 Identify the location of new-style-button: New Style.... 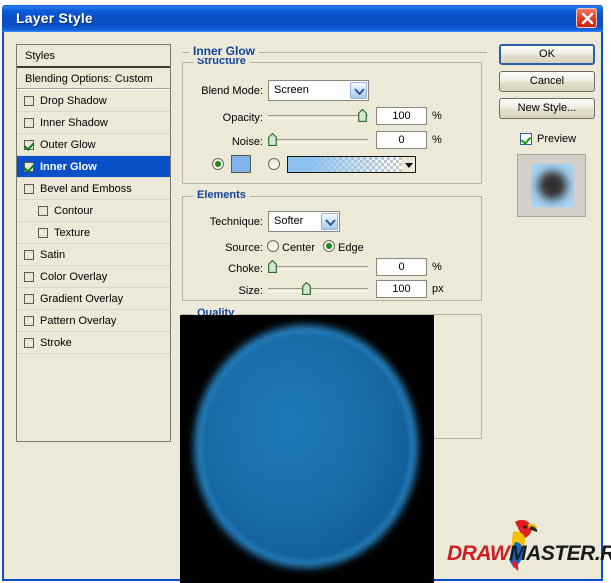
(547, 108).